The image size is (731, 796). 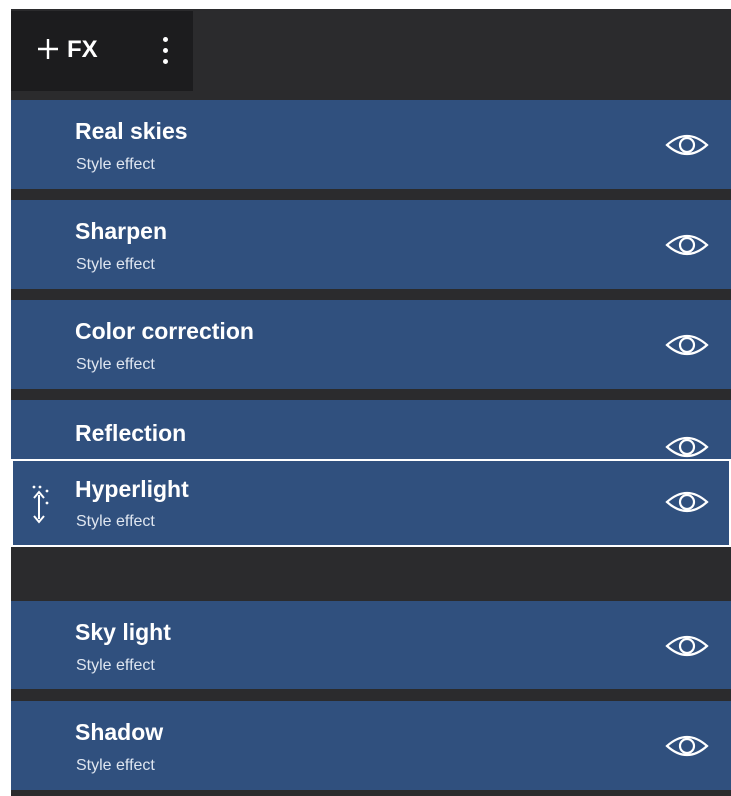 I want to click on effect-title: Real skies, so click(x=131, y=131).